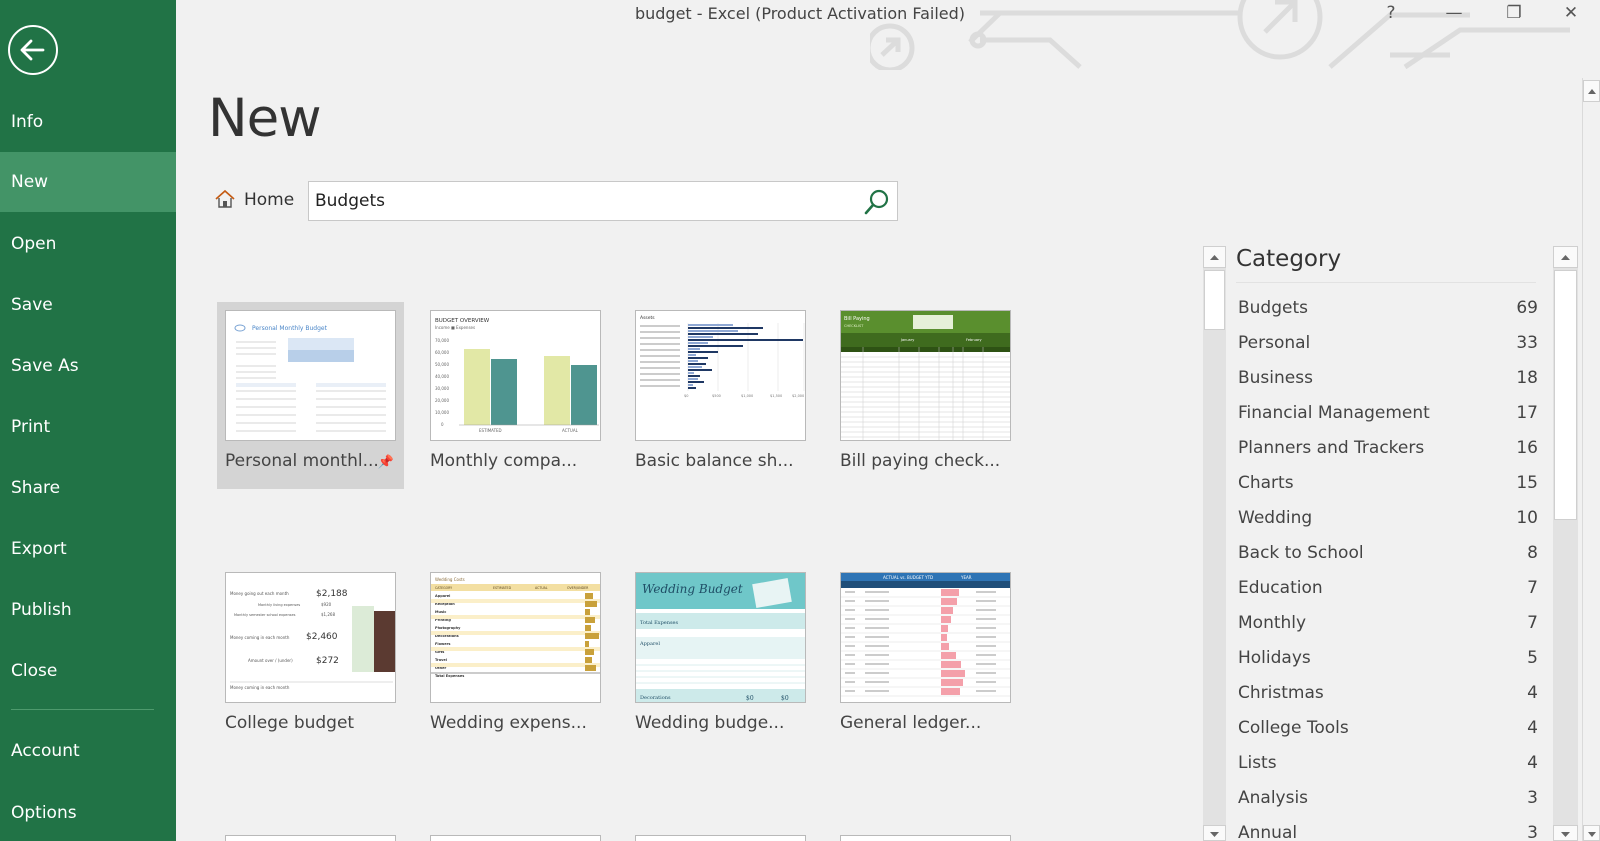 The image size is (1600, 841). What do you see at coordinates (785, 698) in the screenshot?
I see `wedbud-value: $0` at bounding box center [785, 698].